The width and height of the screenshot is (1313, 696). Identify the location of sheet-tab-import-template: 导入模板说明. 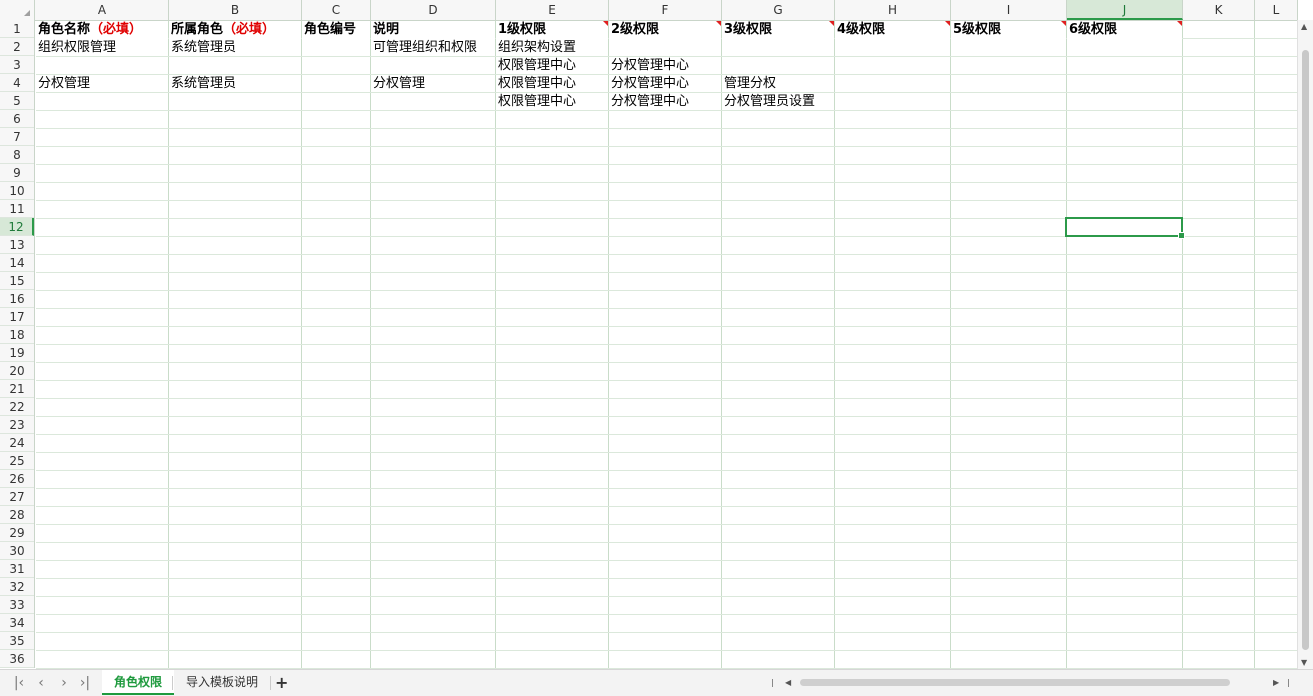
(222, 682).